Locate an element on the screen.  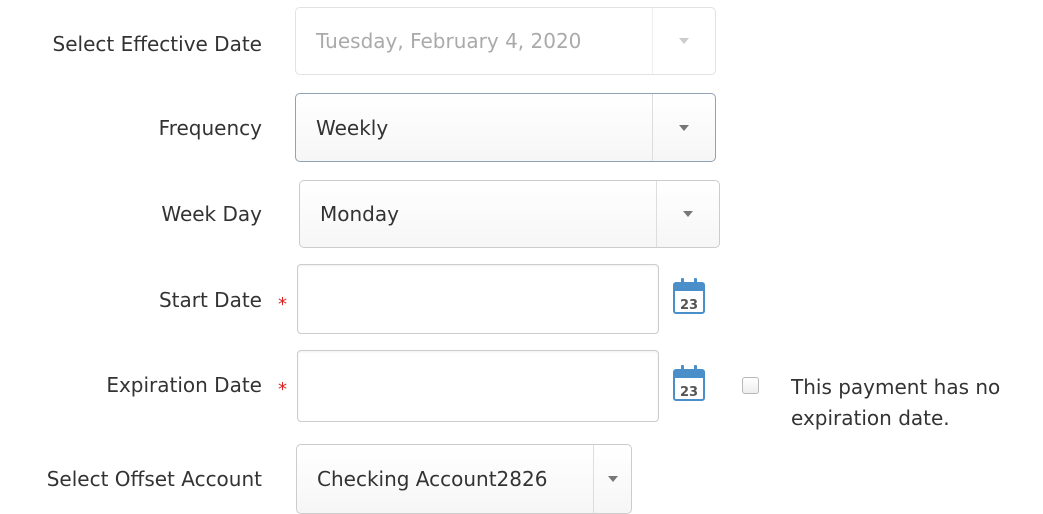
effective-date-label: Select Effective Date is located at coordinates (157, 44).